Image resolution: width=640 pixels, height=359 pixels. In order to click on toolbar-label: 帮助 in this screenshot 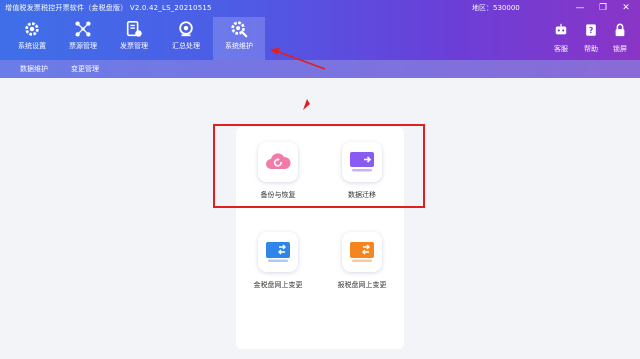, I will do `click(591, 49)`.